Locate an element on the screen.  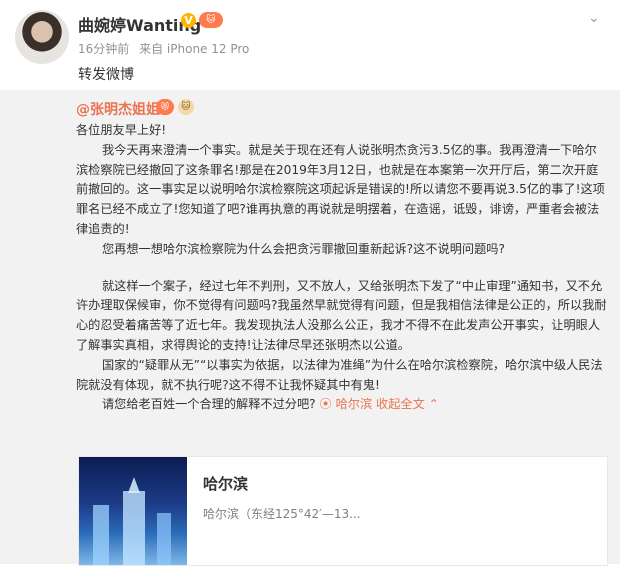
cat-badge-icon: 🐱 is located at coordinates (186, 107).